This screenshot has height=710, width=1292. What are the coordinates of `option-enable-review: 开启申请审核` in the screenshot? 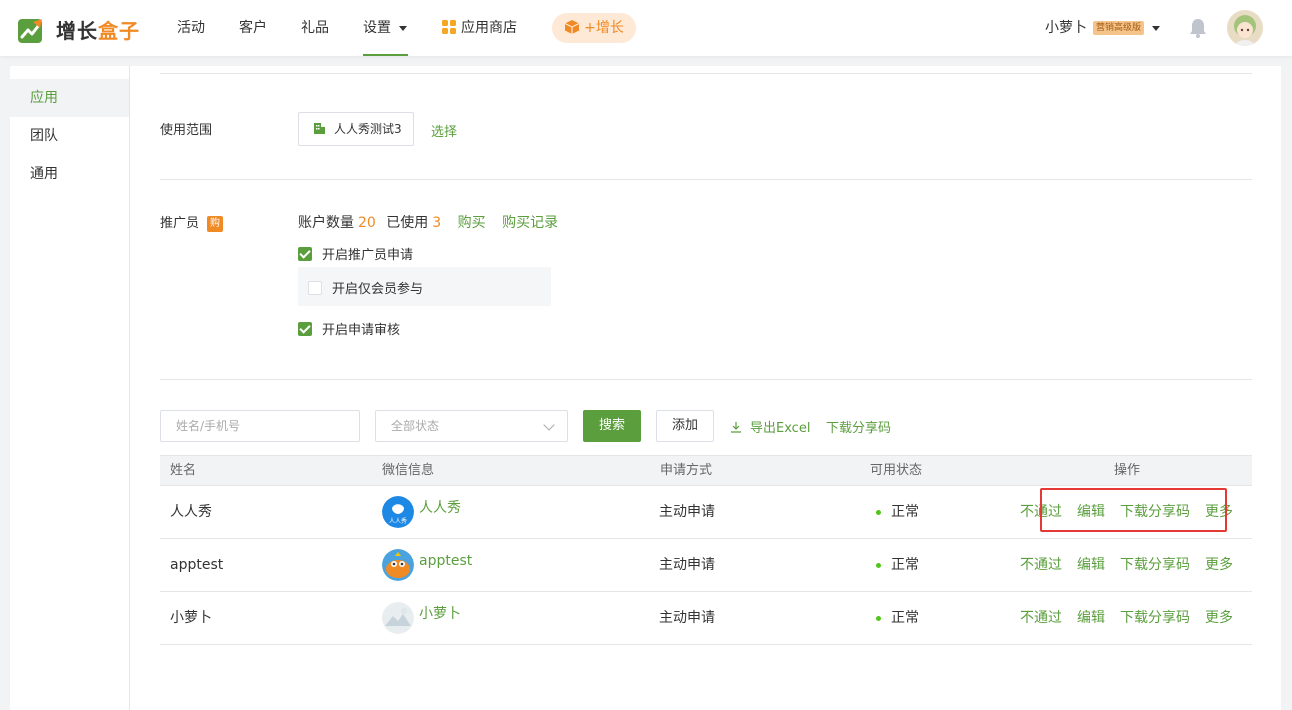 It's located at (349, 328).